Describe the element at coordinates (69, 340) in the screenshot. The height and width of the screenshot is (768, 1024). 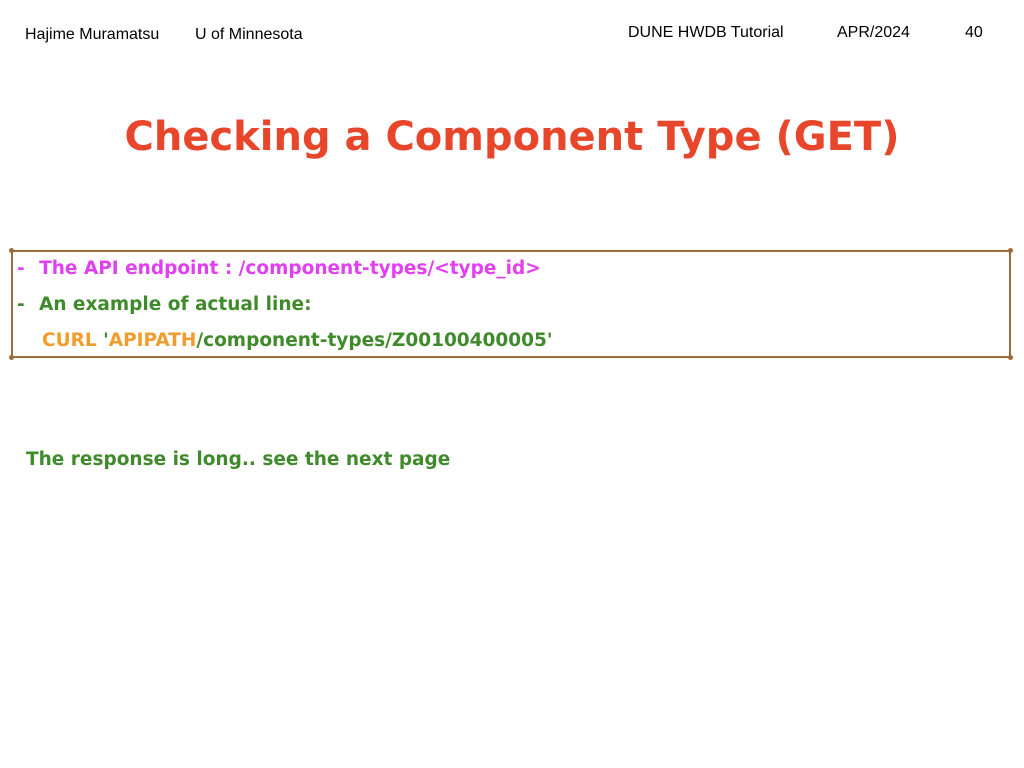
I see `curl-keyword: CURL` at that location.